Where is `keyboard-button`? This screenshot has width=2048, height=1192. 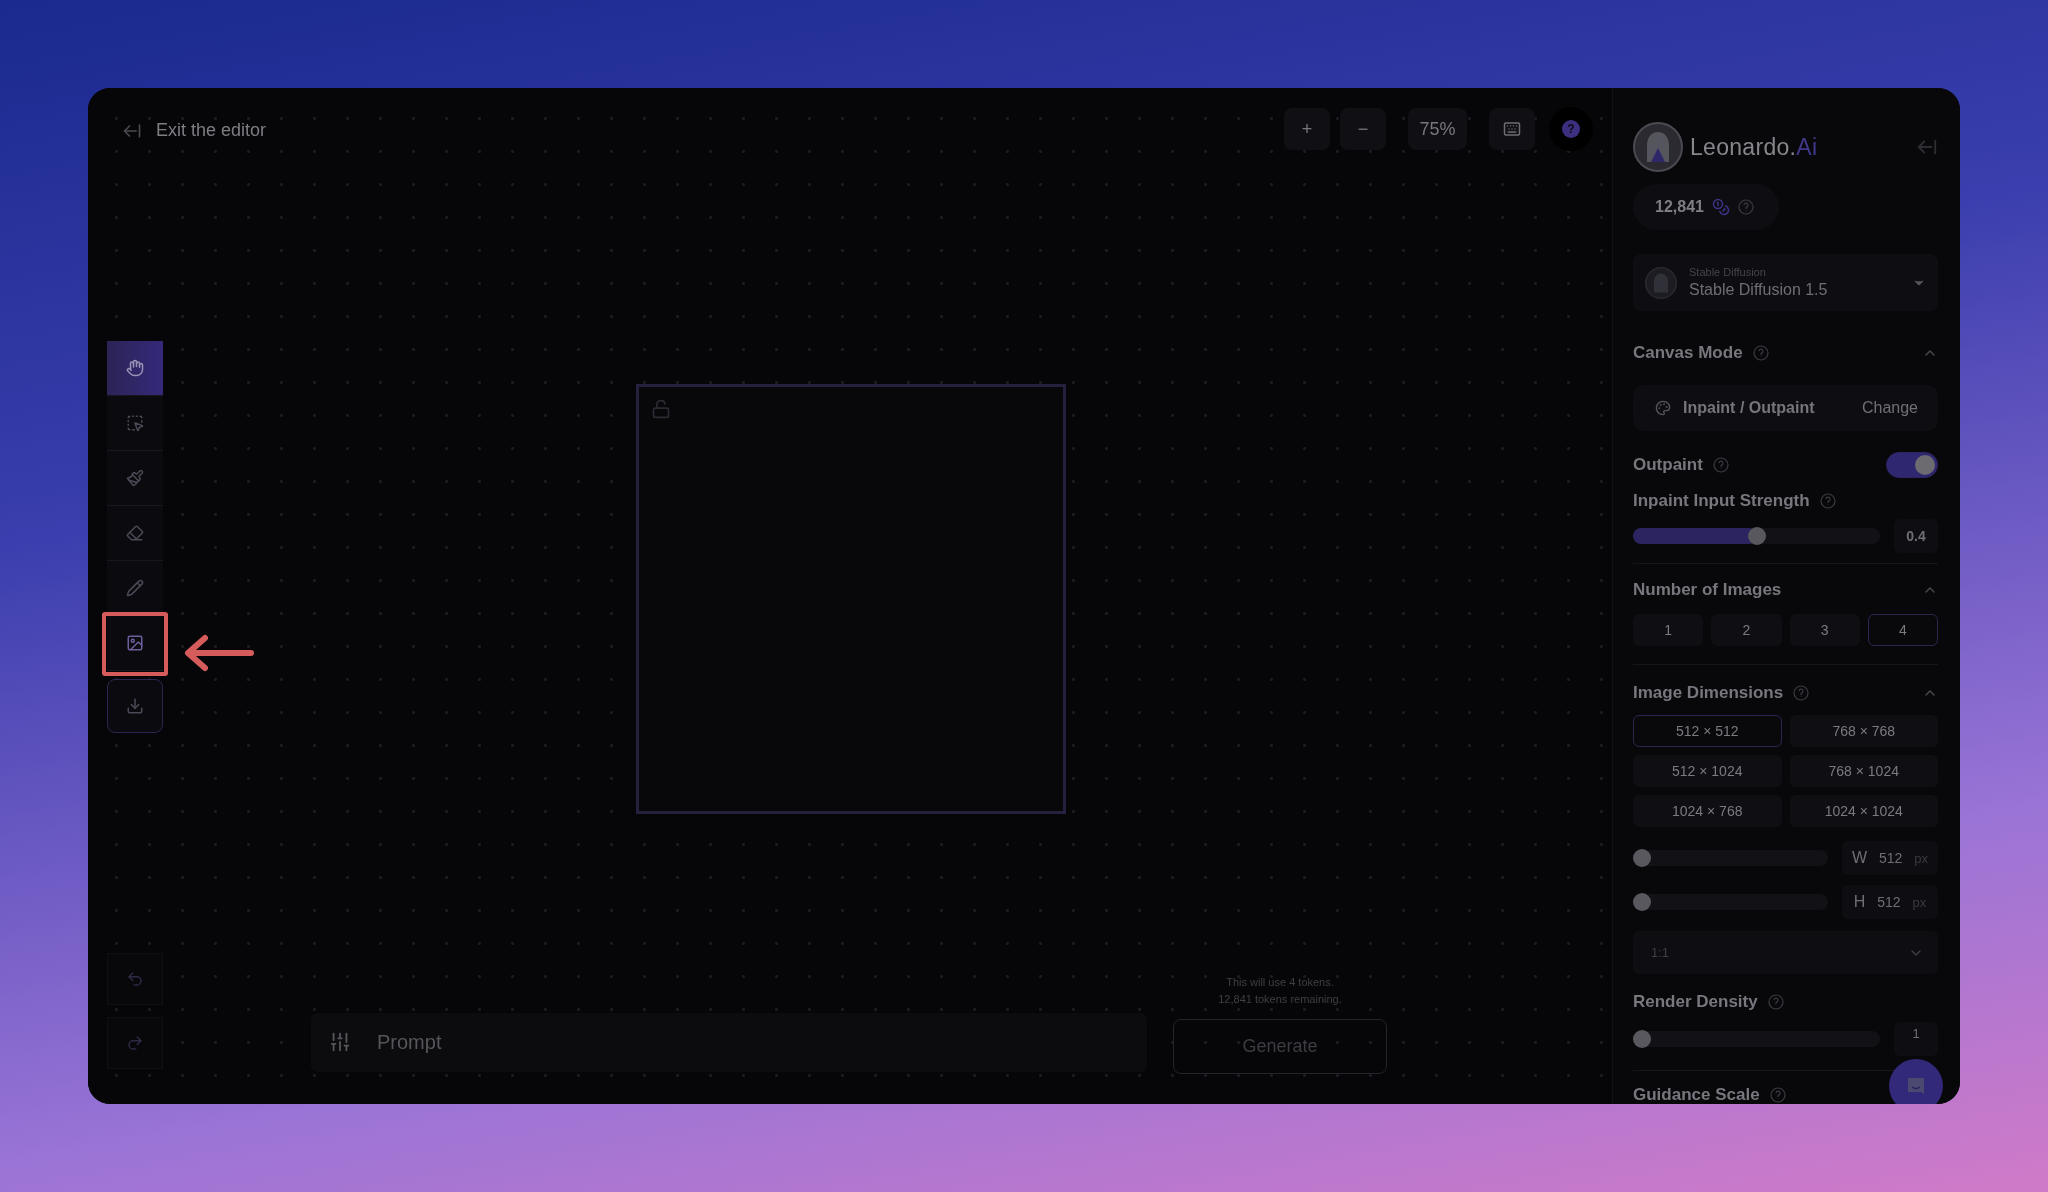 keyboard-button is located at coordinates (1512, 129).